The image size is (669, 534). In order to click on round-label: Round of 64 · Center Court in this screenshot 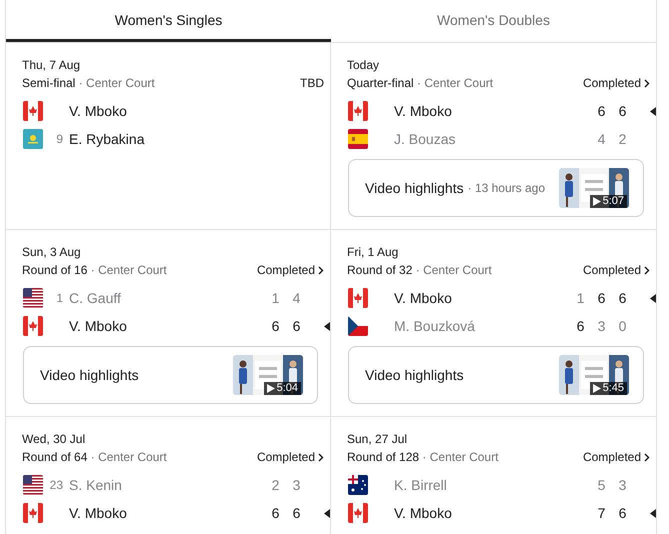, I will do `click(94, 457)`.